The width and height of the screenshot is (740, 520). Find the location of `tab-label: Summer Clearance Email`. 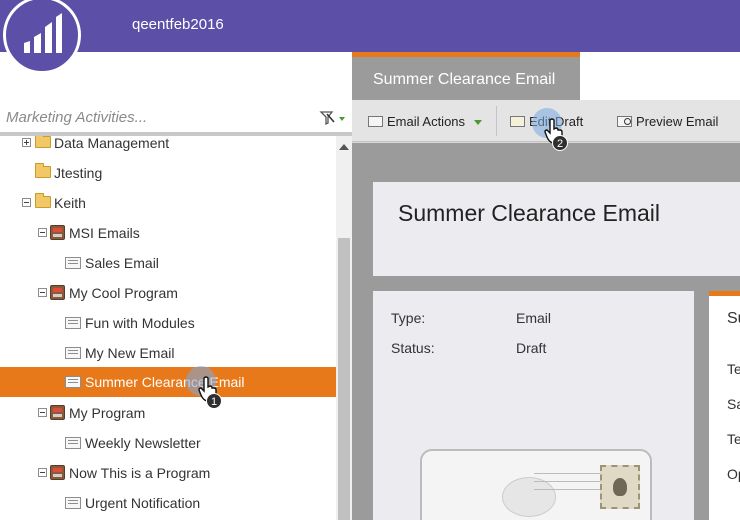

tab-label: Summer Clearance Email is located at coordinates (464, 79).